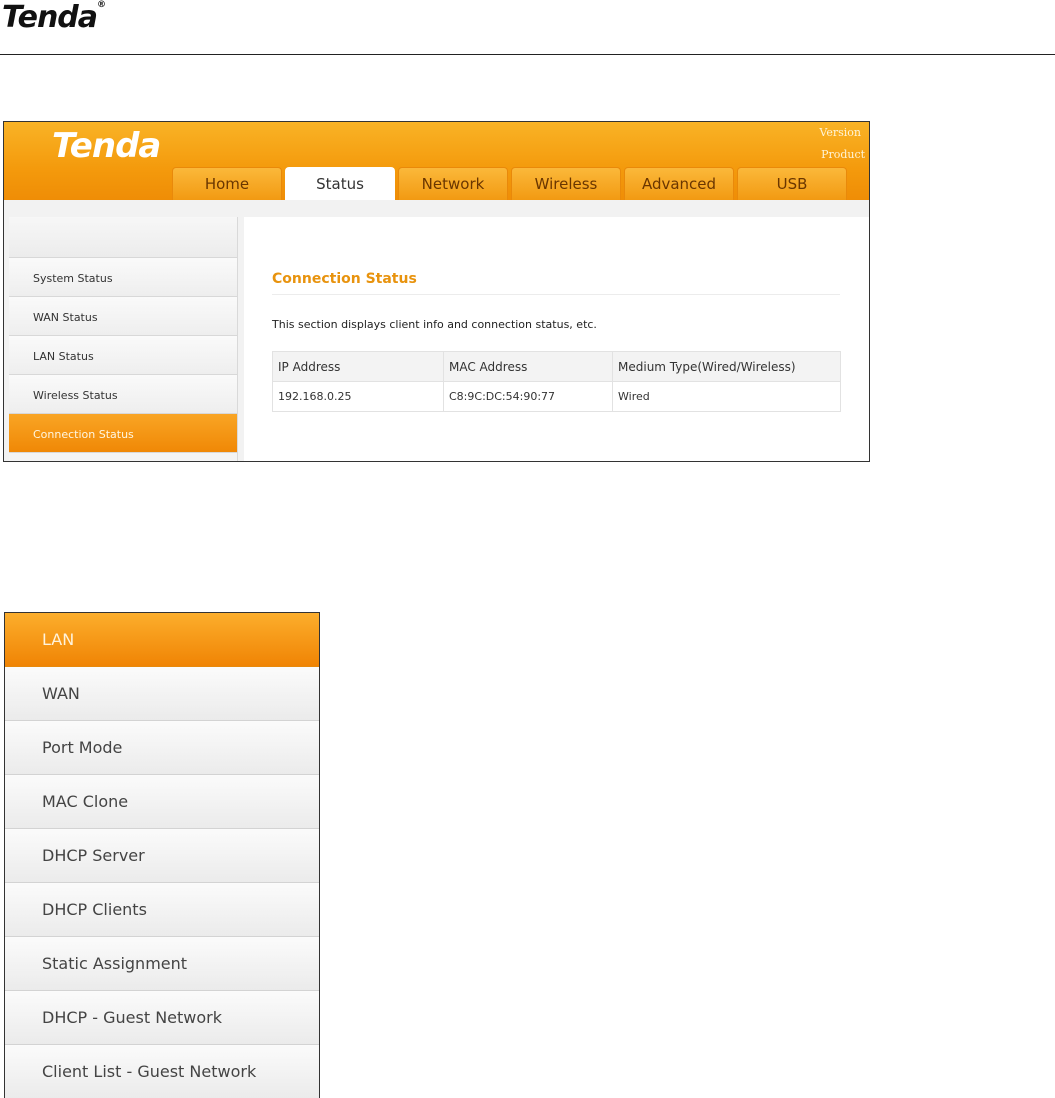  Describe the element at coordinates (123, 355) in the screenshot. I see `sidebar-item-lan-status: LAN Status` at that location.